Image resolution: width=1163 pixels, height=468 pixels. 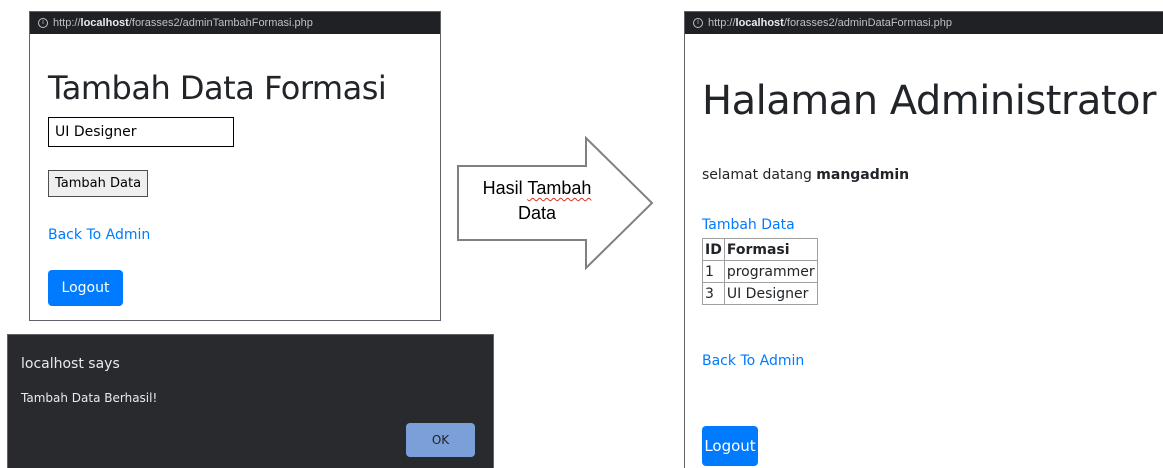 What do you see at coordinates (89, 398) in the screenshot?
I see `dialog-message: Tambah Data Berhasil!` at bounding box center [89, 398].